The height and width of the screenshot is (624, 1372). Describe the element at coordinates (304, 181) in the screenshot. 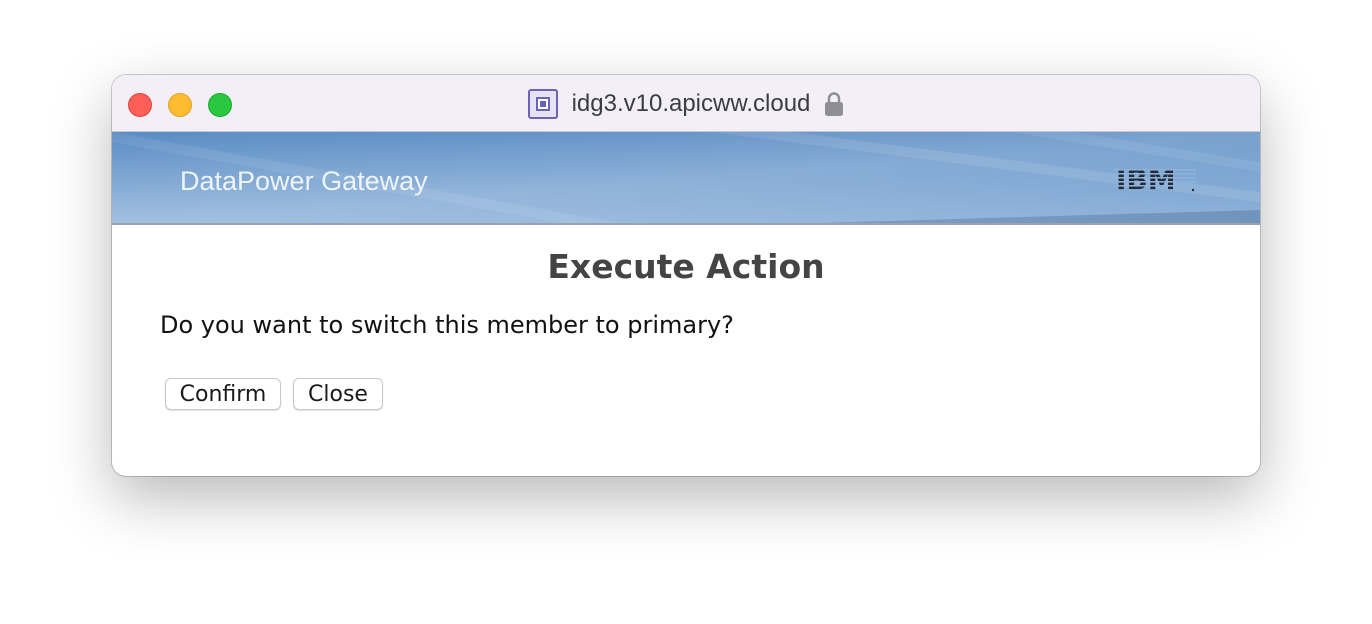

I see `product-name: DataPower Gateway` at that location.